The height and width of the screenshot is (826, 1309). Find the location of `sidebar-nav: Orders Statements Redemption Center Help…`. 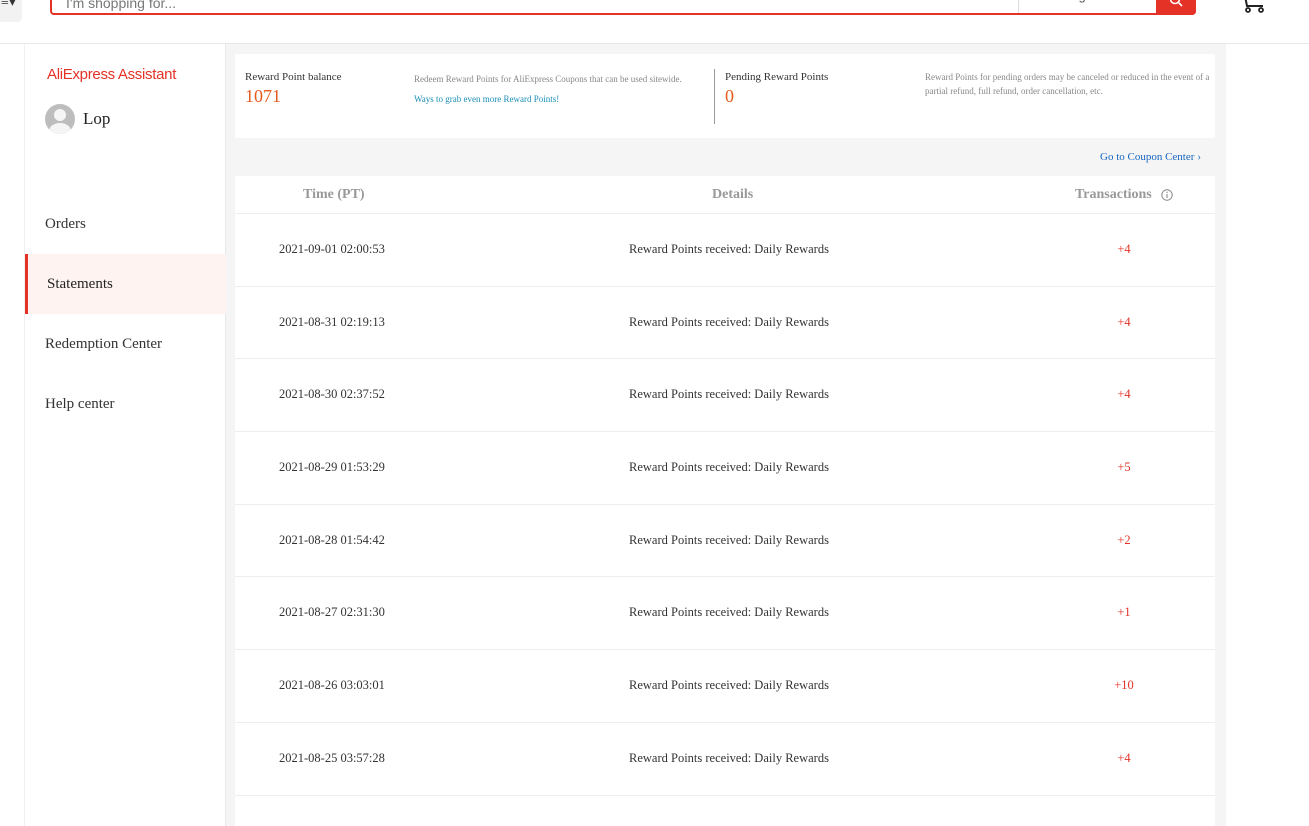

sidebar-nav: Orders Statements Redemption Center Help… is located at coordinates (125, 314).